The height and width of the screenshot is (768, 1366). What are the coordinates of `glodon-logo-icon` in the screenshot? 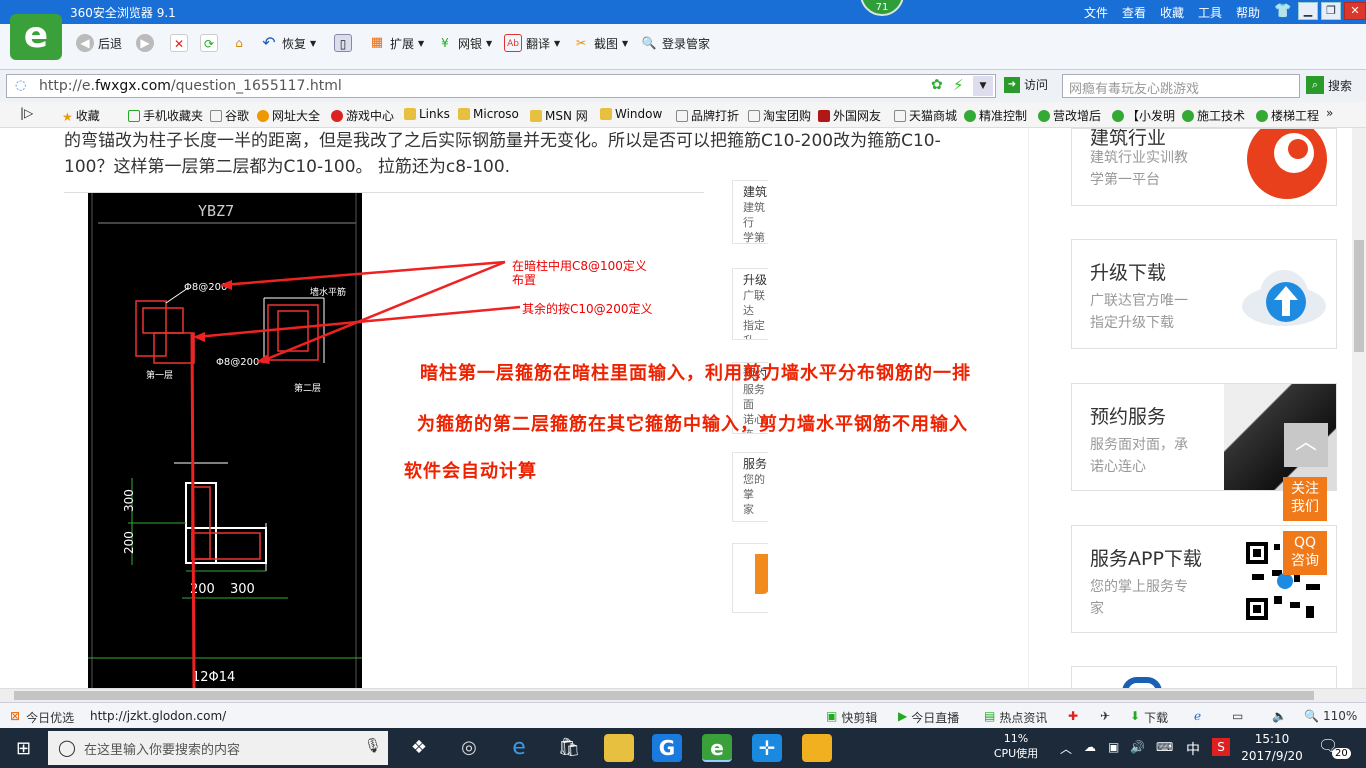 It's located at (1287, 164).